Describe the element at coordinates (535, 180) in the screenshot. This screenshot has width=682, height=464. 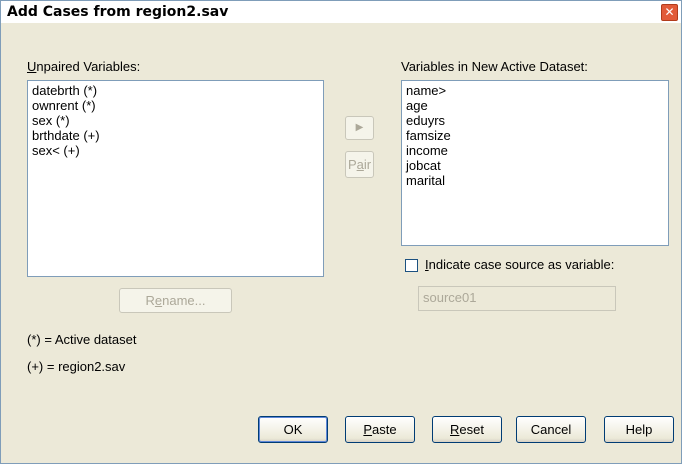
I see `list-item: marital` at that location.